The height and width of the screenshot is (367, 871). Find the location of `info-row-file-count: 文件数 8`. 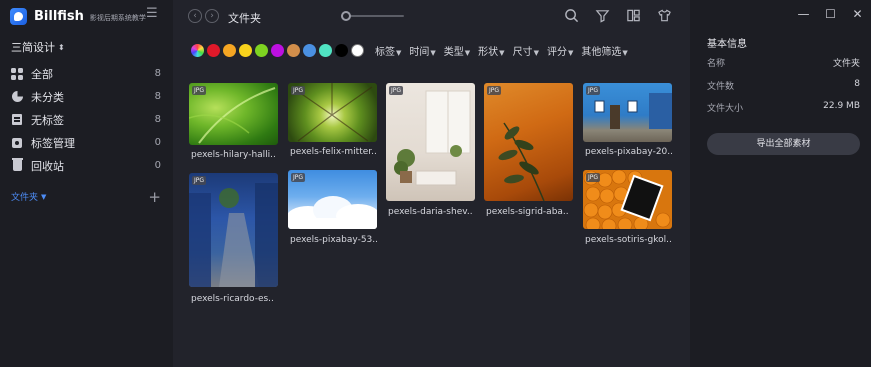

info-row-file-count: 文件数 8 is located at coordinates (783, 85).